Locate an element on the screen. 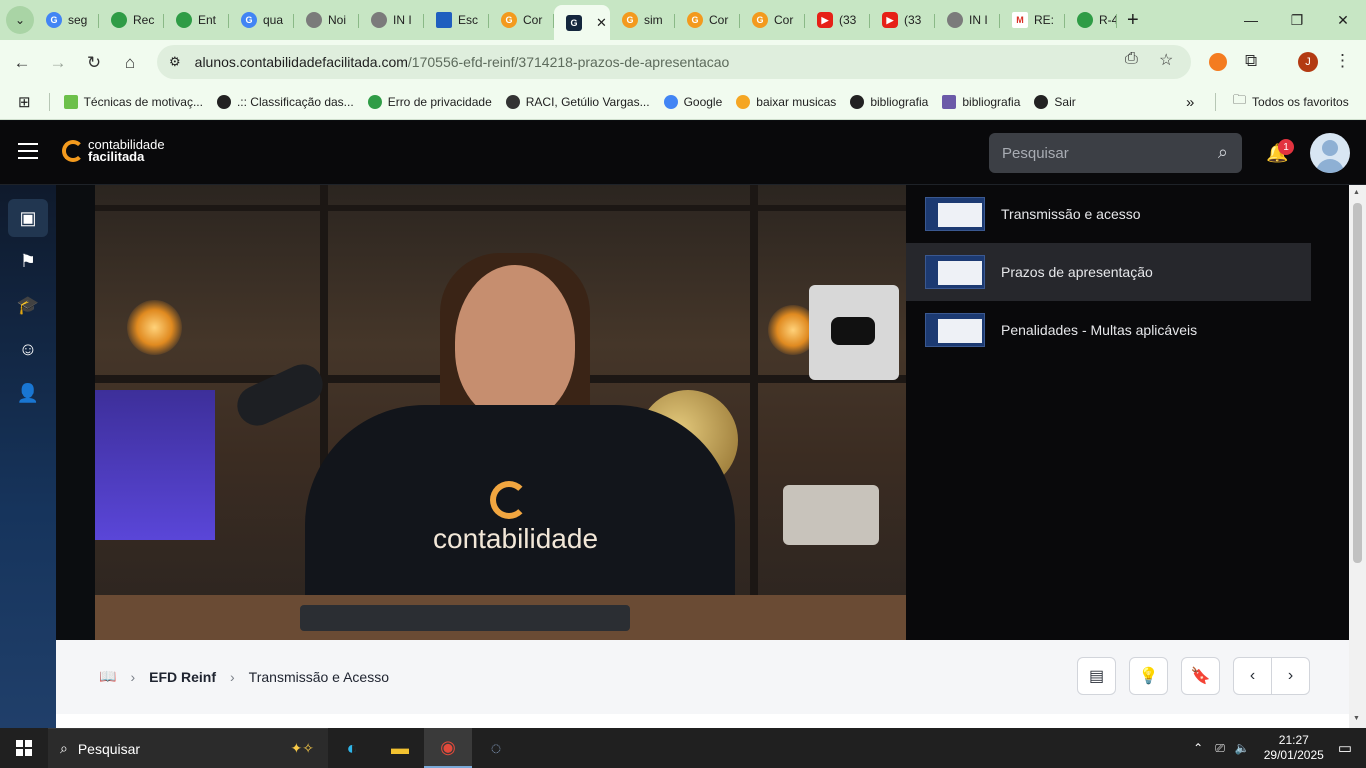 This screenshot has height=768, width=1366. flag-icon: ⚑ is located at coordinates (28, 261).